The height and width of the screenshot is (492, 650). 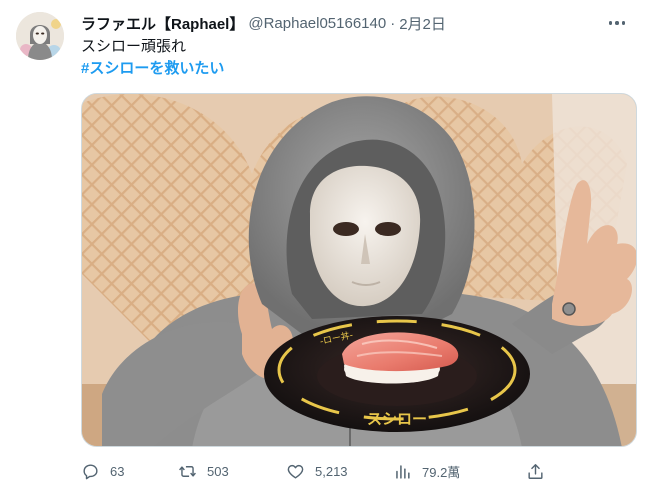 I want to click on plate-logo-text: スシロー, so click(x=397, y=419).